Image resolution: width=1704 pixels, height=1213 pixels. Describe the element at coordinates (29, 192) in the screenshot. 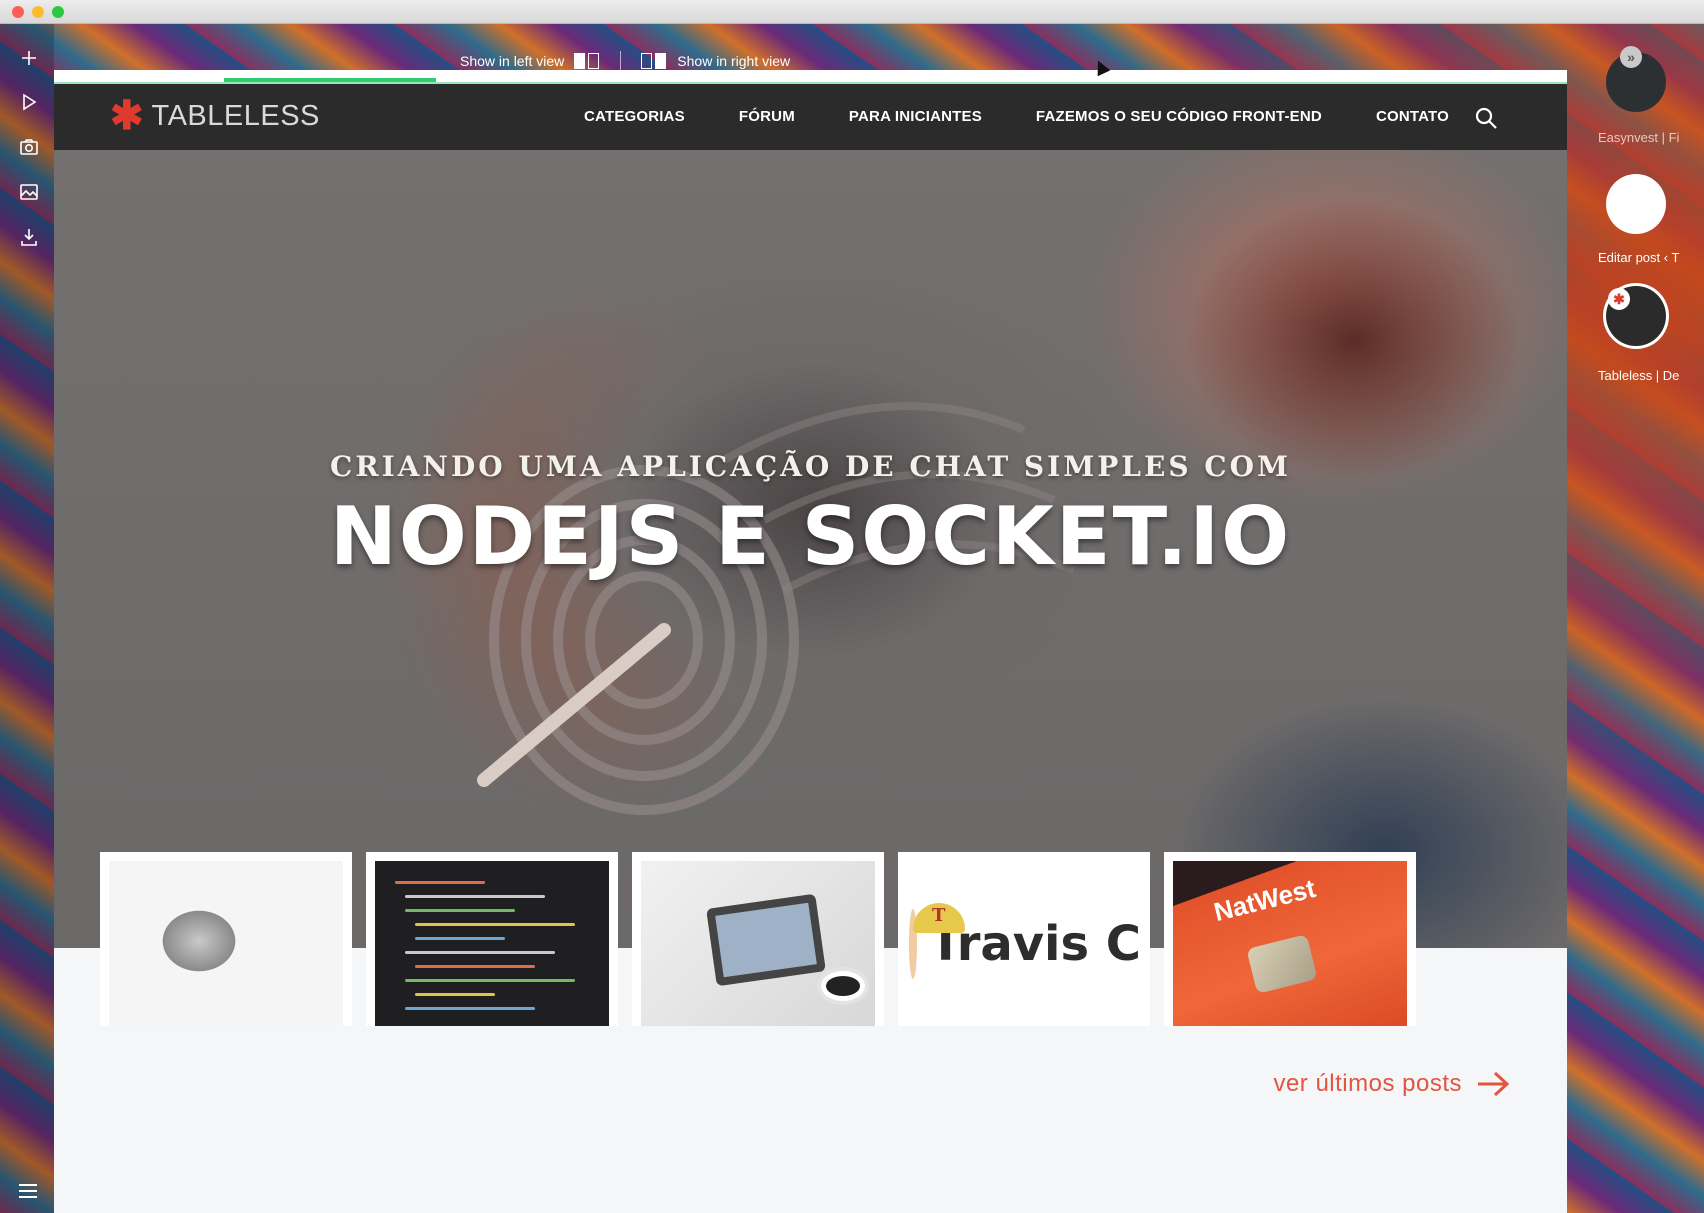

I see `image-icon` at that location.